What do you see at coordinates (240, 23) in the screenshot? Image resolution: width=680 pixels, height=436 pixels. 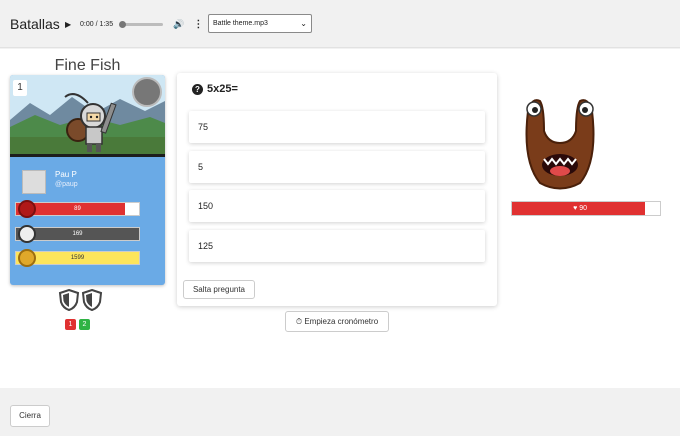 I see `track-select-value: Battle theme.mp3` at bounding box center [240, 23].